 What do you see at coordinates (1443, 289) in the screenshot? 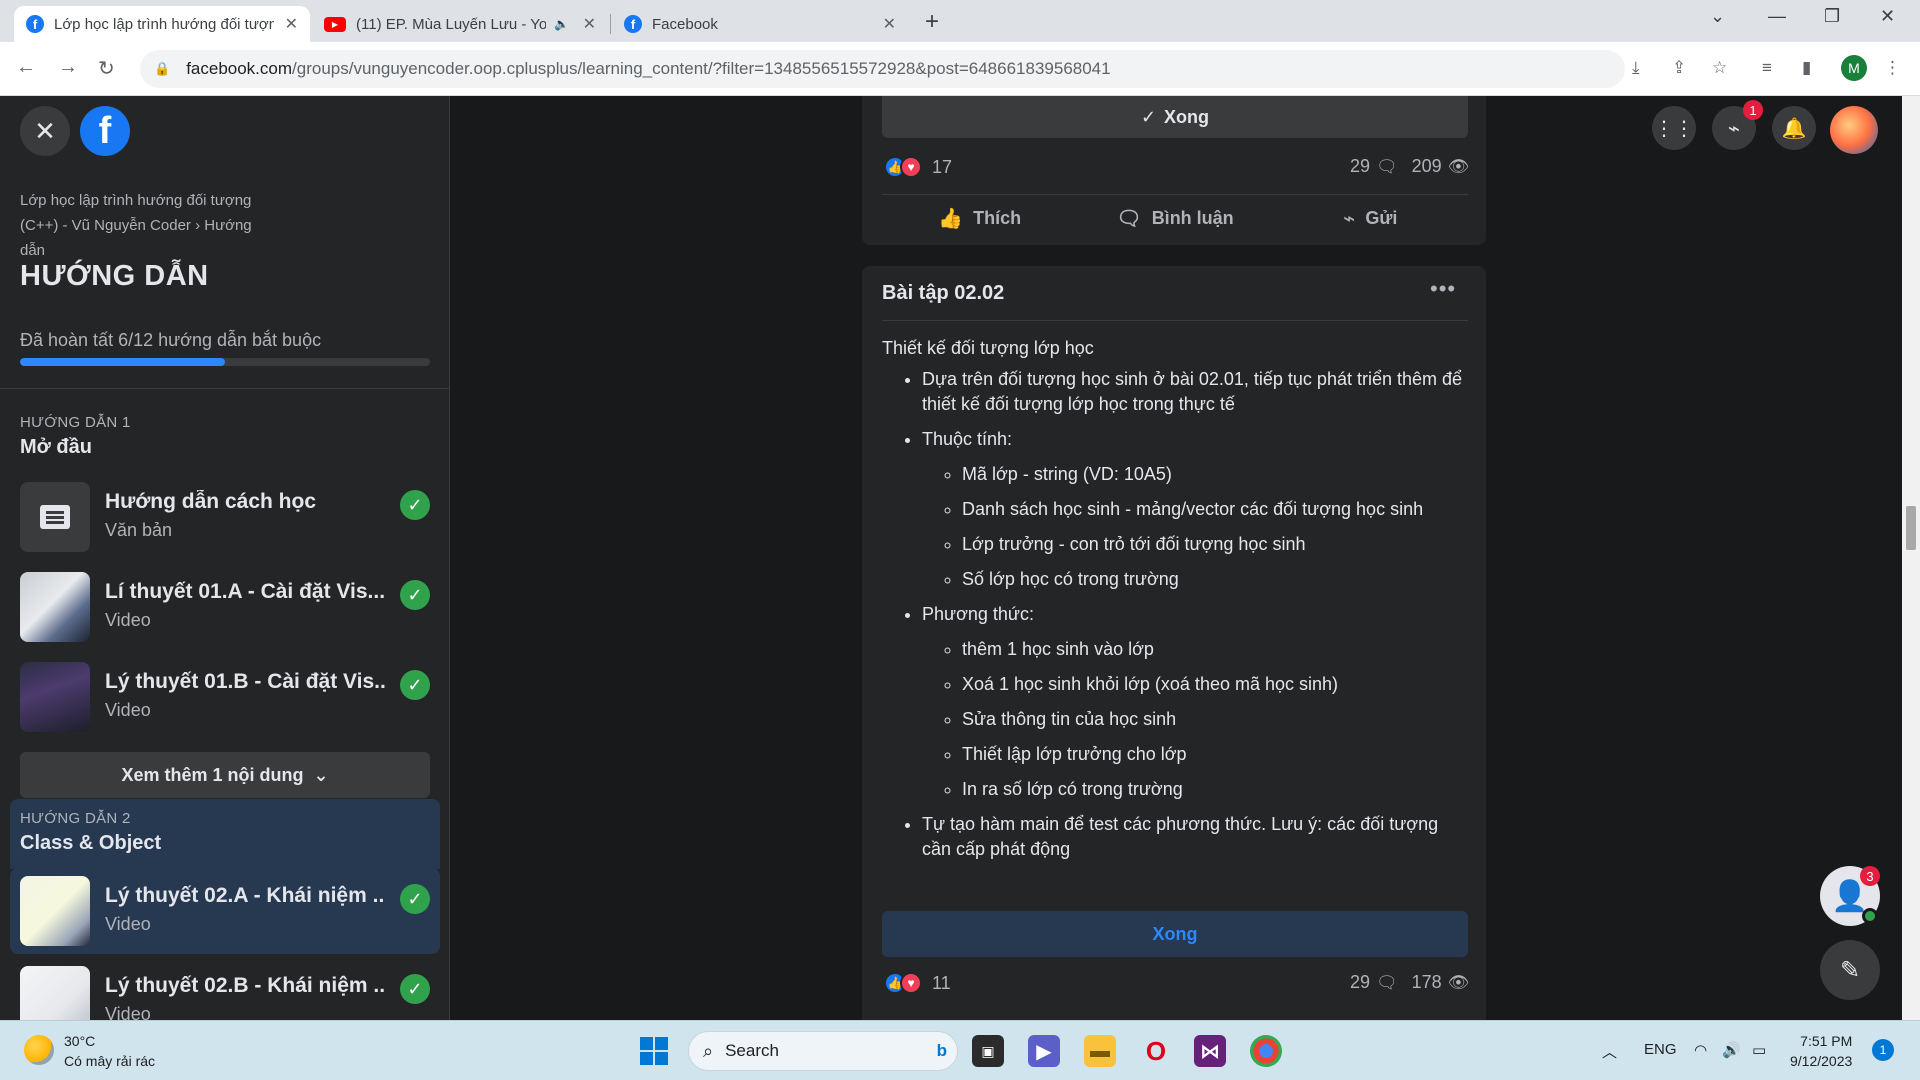
I see `more-options-icon: •••` at bounding box center [1443, 289].